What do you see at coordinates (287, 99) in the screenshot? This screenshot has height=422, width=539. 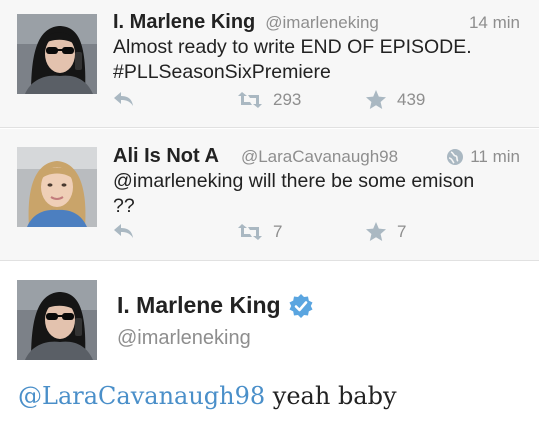 I see `retweet-count: 293` at bounding box center [287, 99].